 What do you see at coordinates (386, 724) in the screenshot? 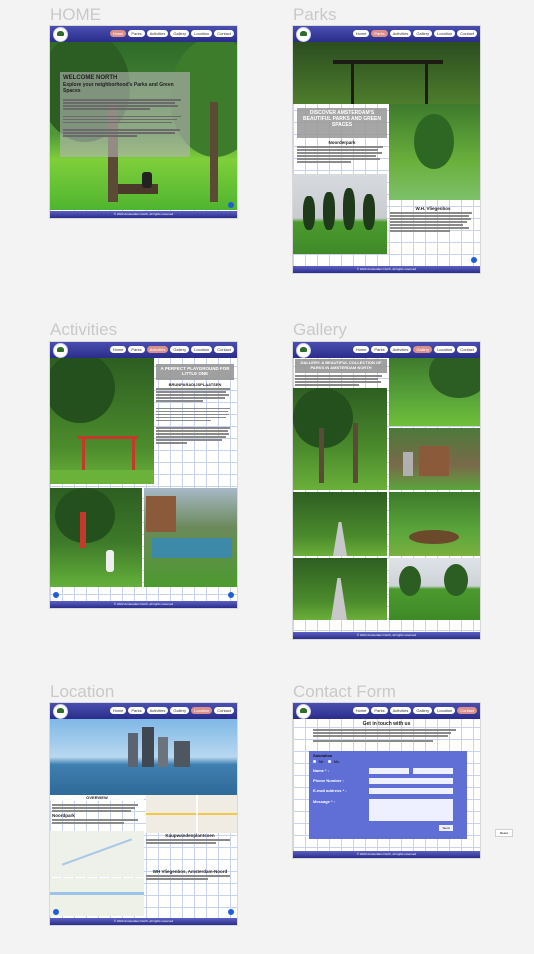
I see `contact-title: Get in touch with us` at bounding box center [386, 724].